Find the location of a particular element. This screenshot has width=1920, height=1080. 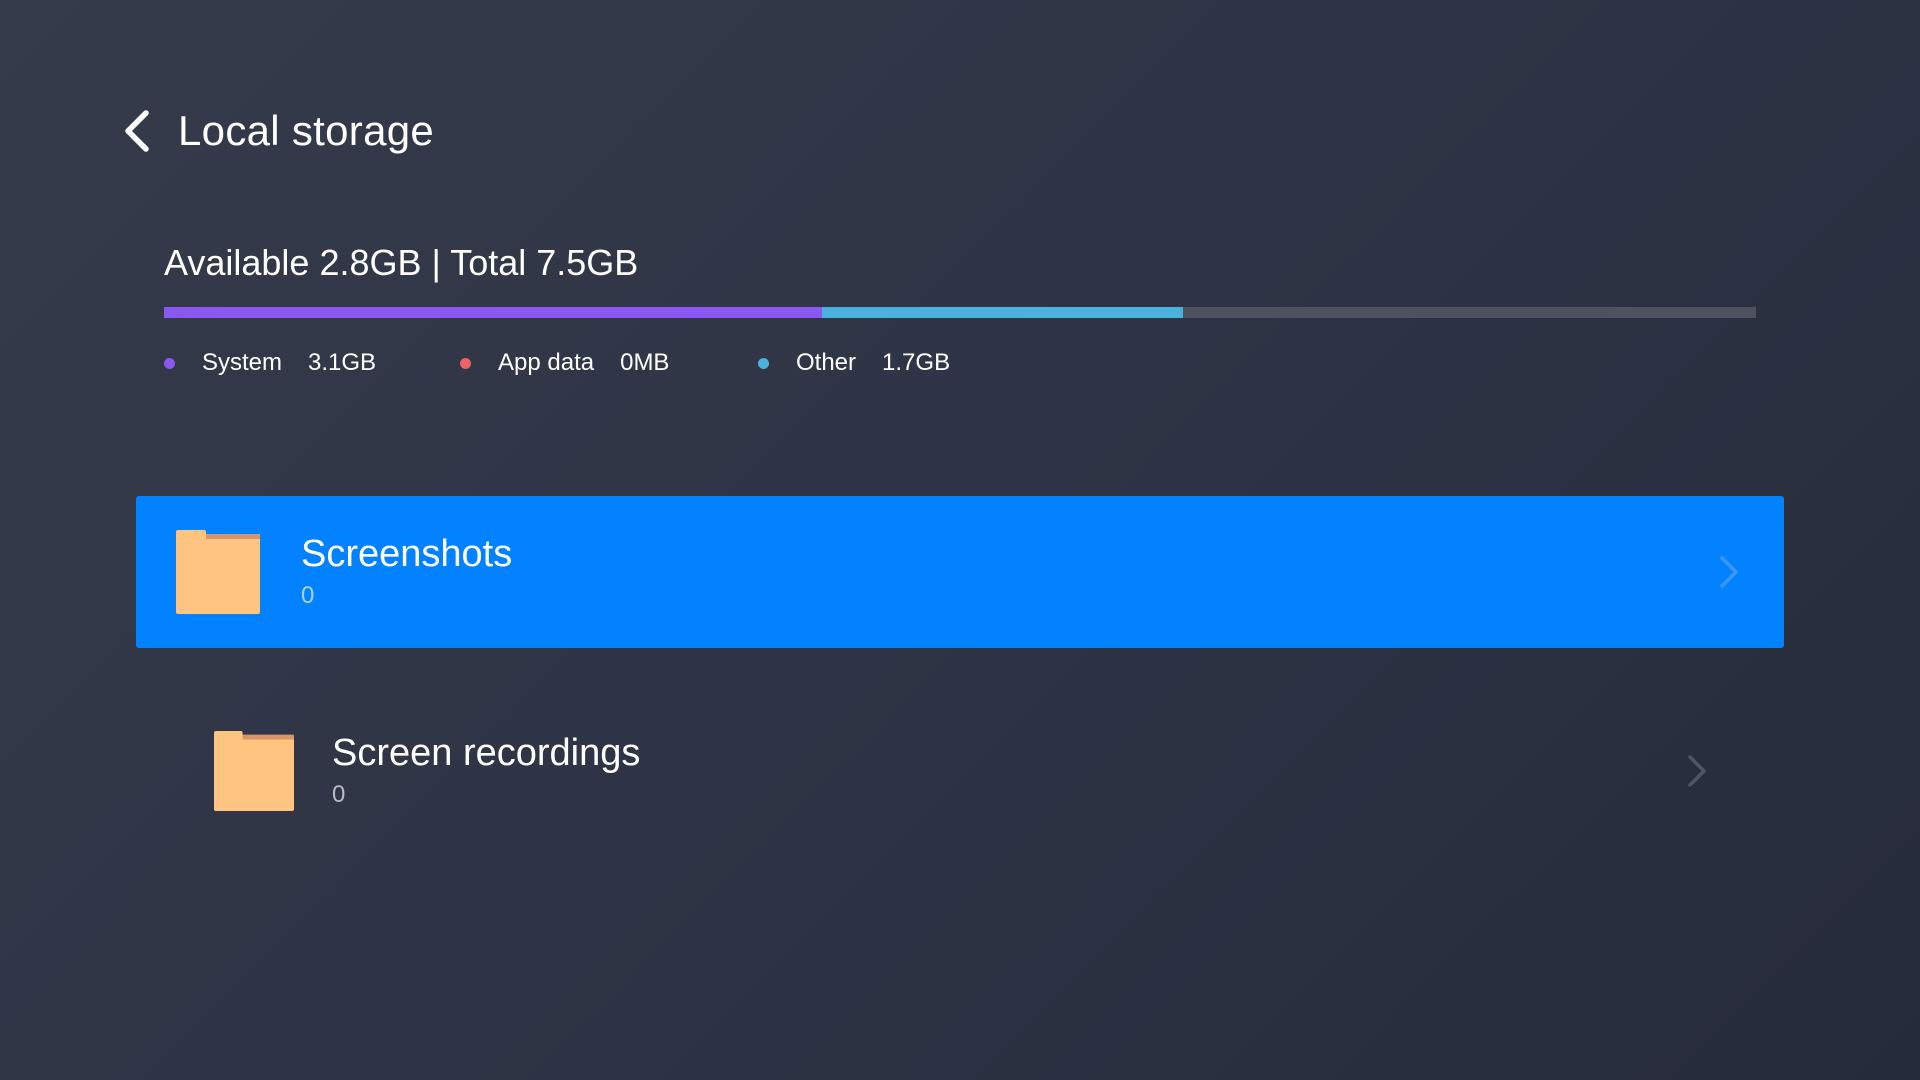

folder-row-text: Screenshots 0 is located at coordinates (406, 572).